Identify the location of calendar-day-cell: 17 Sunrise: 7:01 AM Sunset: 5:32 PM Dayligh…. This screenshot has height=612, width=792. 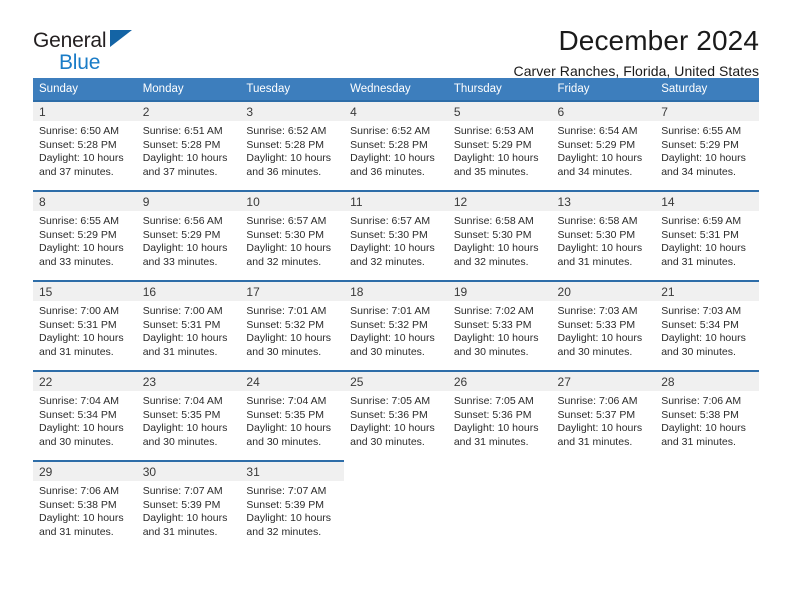
(292, 325).